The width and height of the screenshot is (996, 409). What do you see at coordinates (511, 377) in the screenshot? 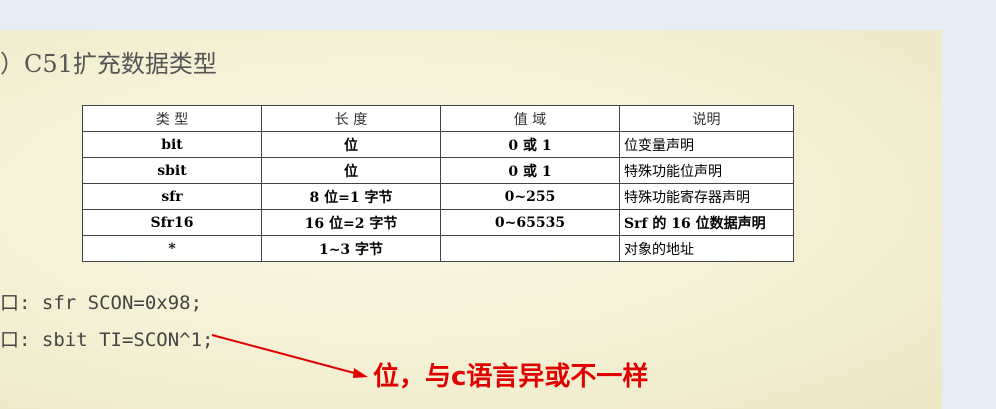
I see `annotation-text: 位，与c语言异或不一样` at bounding box center [511, 377].